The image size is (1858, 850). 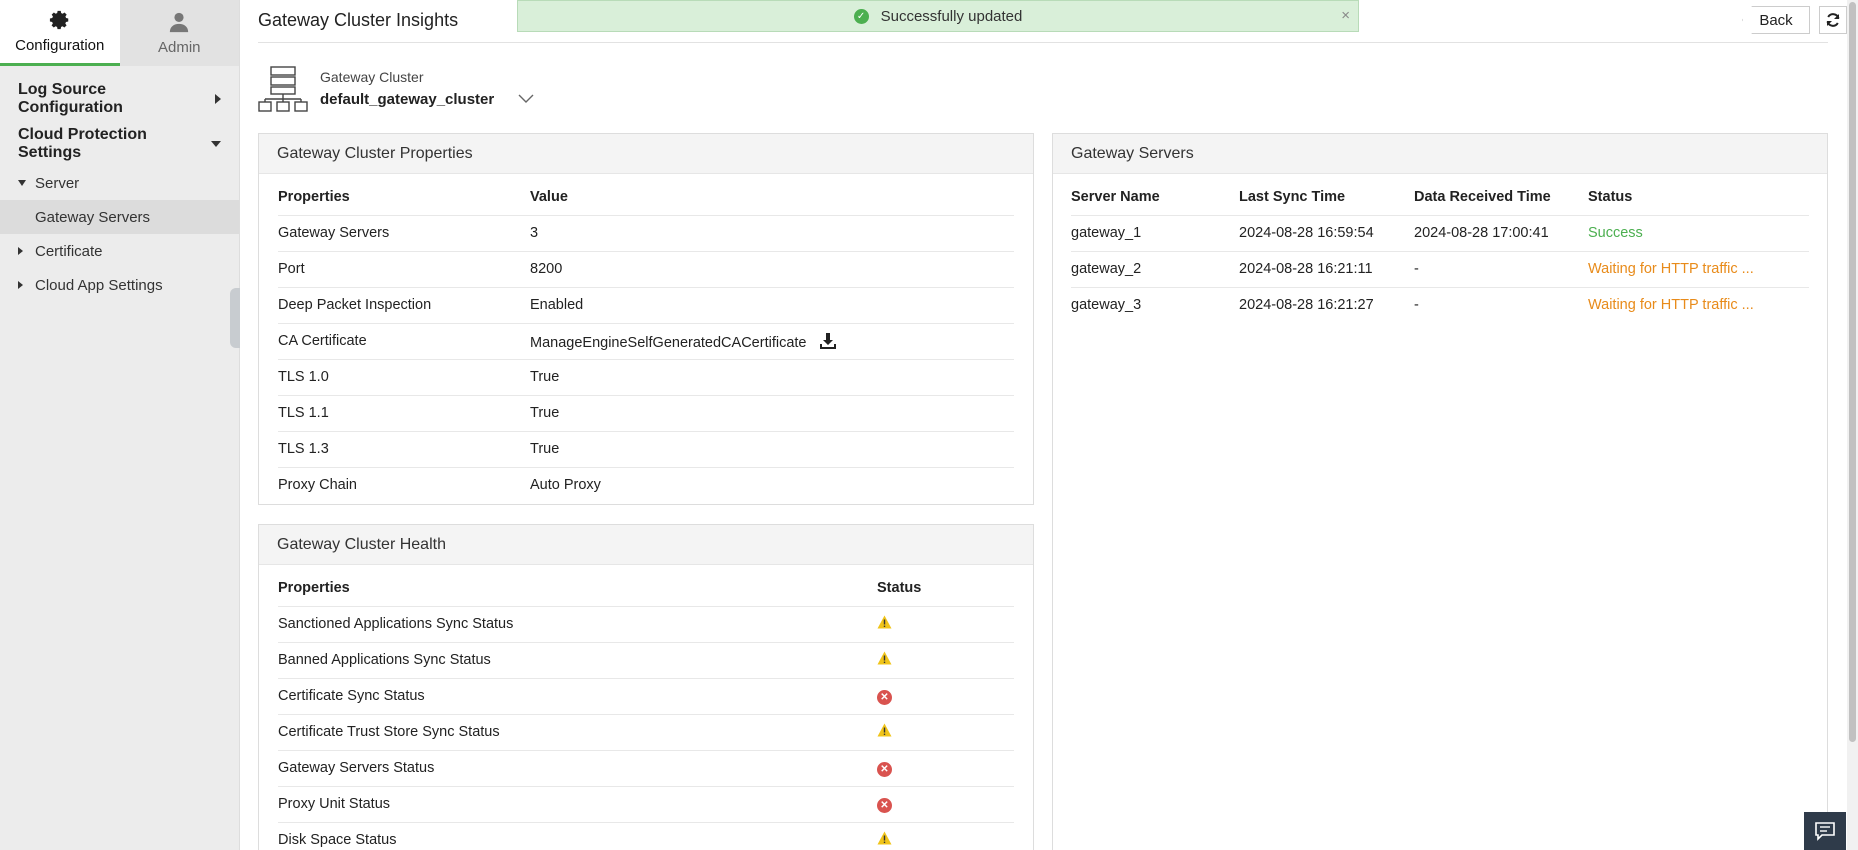 I want to click on properties-panel-title: Gateway Cluster Properties, so click(x=646, y=154).